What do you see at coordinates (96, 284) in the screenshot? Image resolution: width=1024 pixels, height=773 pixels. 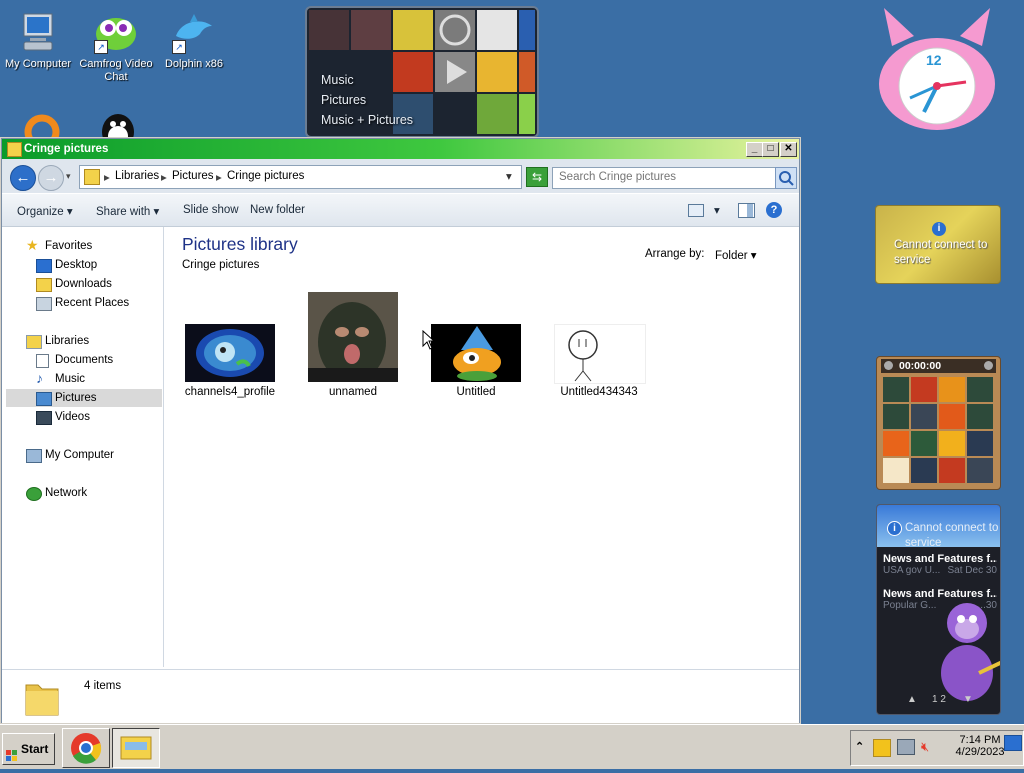 I see `nav-downloads: Downloads` at bounding box center [96, 284].